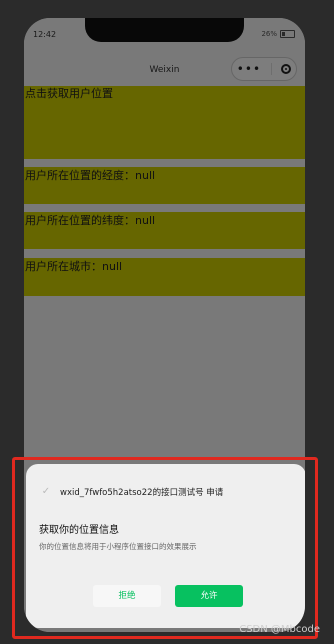  I want to click on allow-button: 允许, so click(209, 596).